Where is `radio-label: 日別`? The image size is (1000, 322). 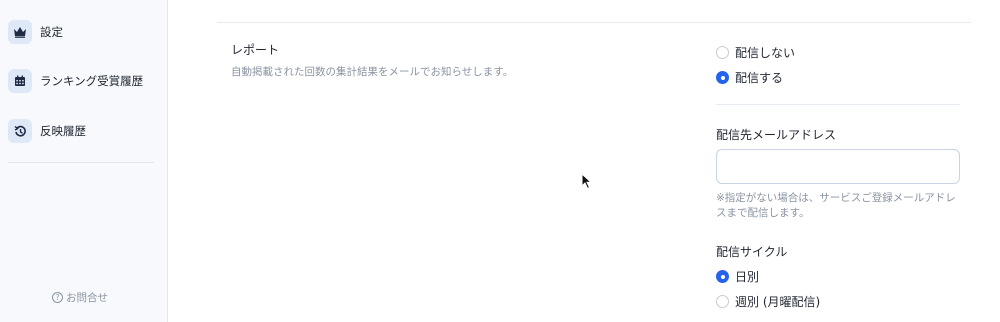
radio-label: 日別 is located at coordinates (747, 277).